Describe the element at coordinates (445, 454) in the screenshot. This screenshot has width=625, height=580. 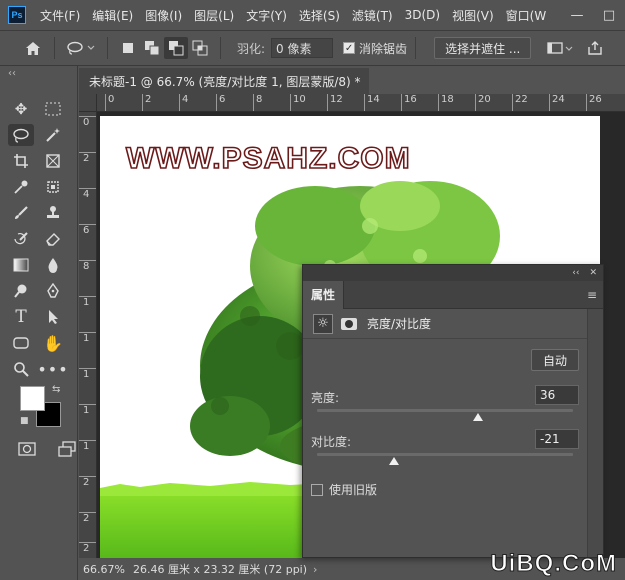
I see `contrast-slider` at that location.